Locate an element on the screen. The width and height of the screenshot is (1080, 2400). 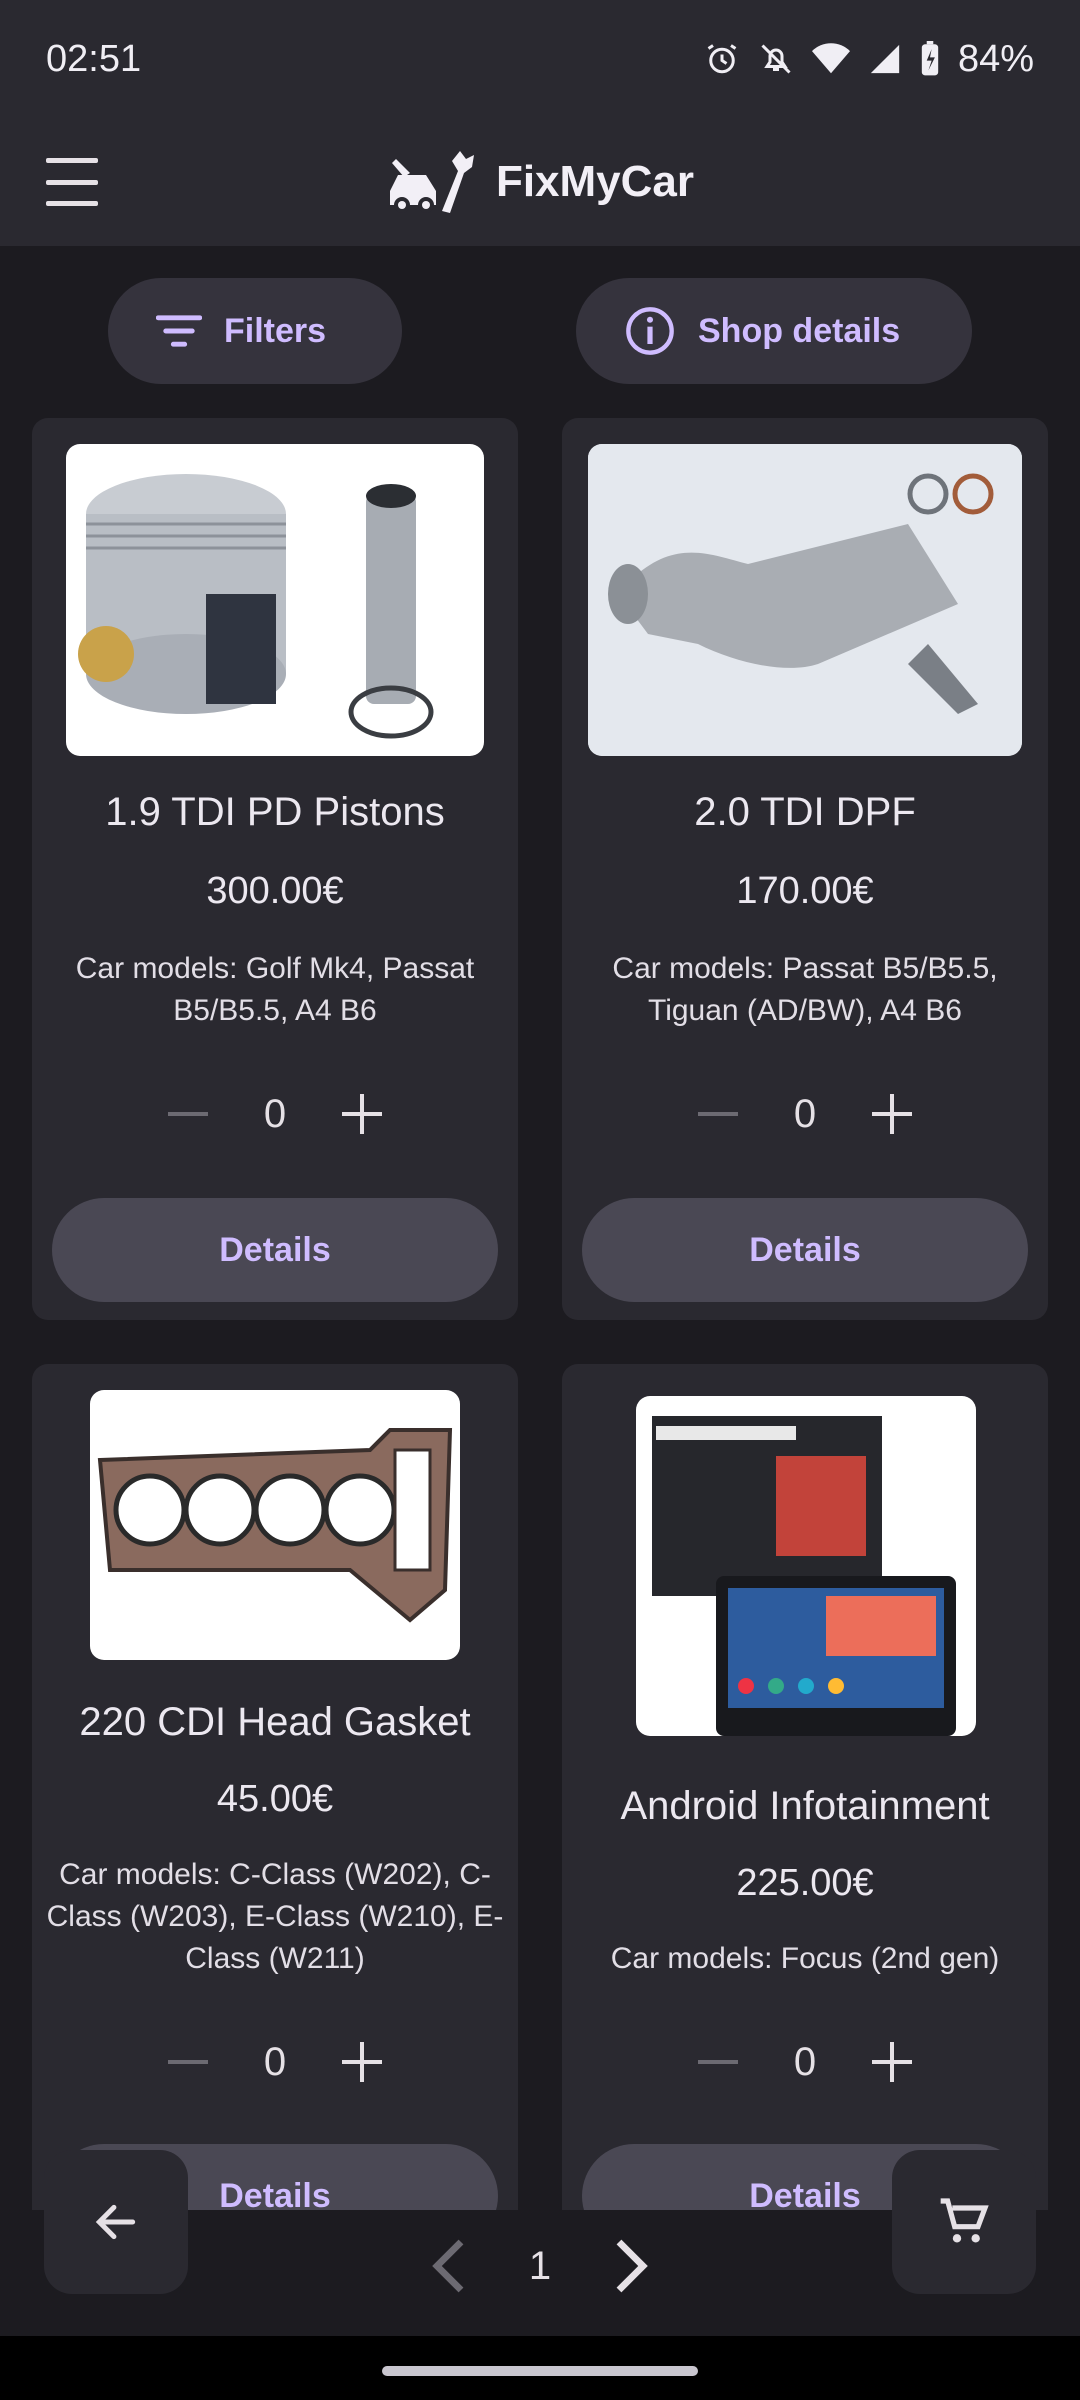
car-wrench-logo-icon is located at coordinates (431, 182).